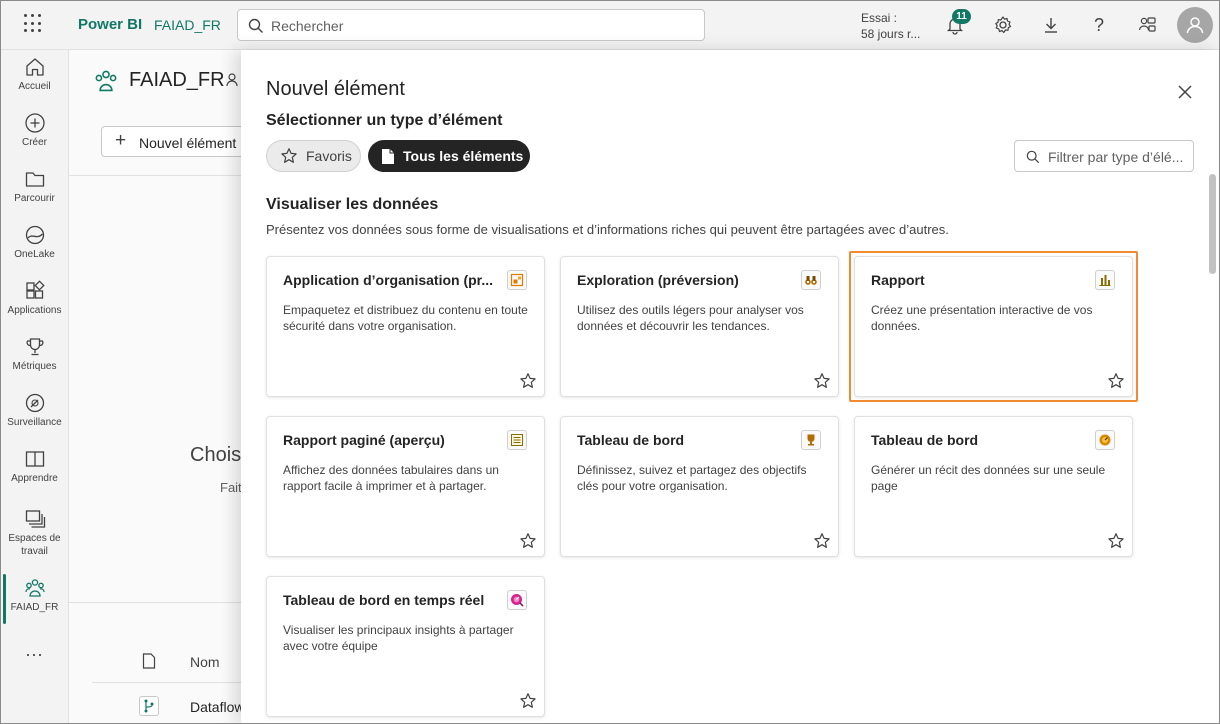 This screenshot has width=1220, height=724. What do you see at coordinates (188, 143) in the screenshot?
I see `new-item-label: Nouvel élément` at bounding box center [188, 143].